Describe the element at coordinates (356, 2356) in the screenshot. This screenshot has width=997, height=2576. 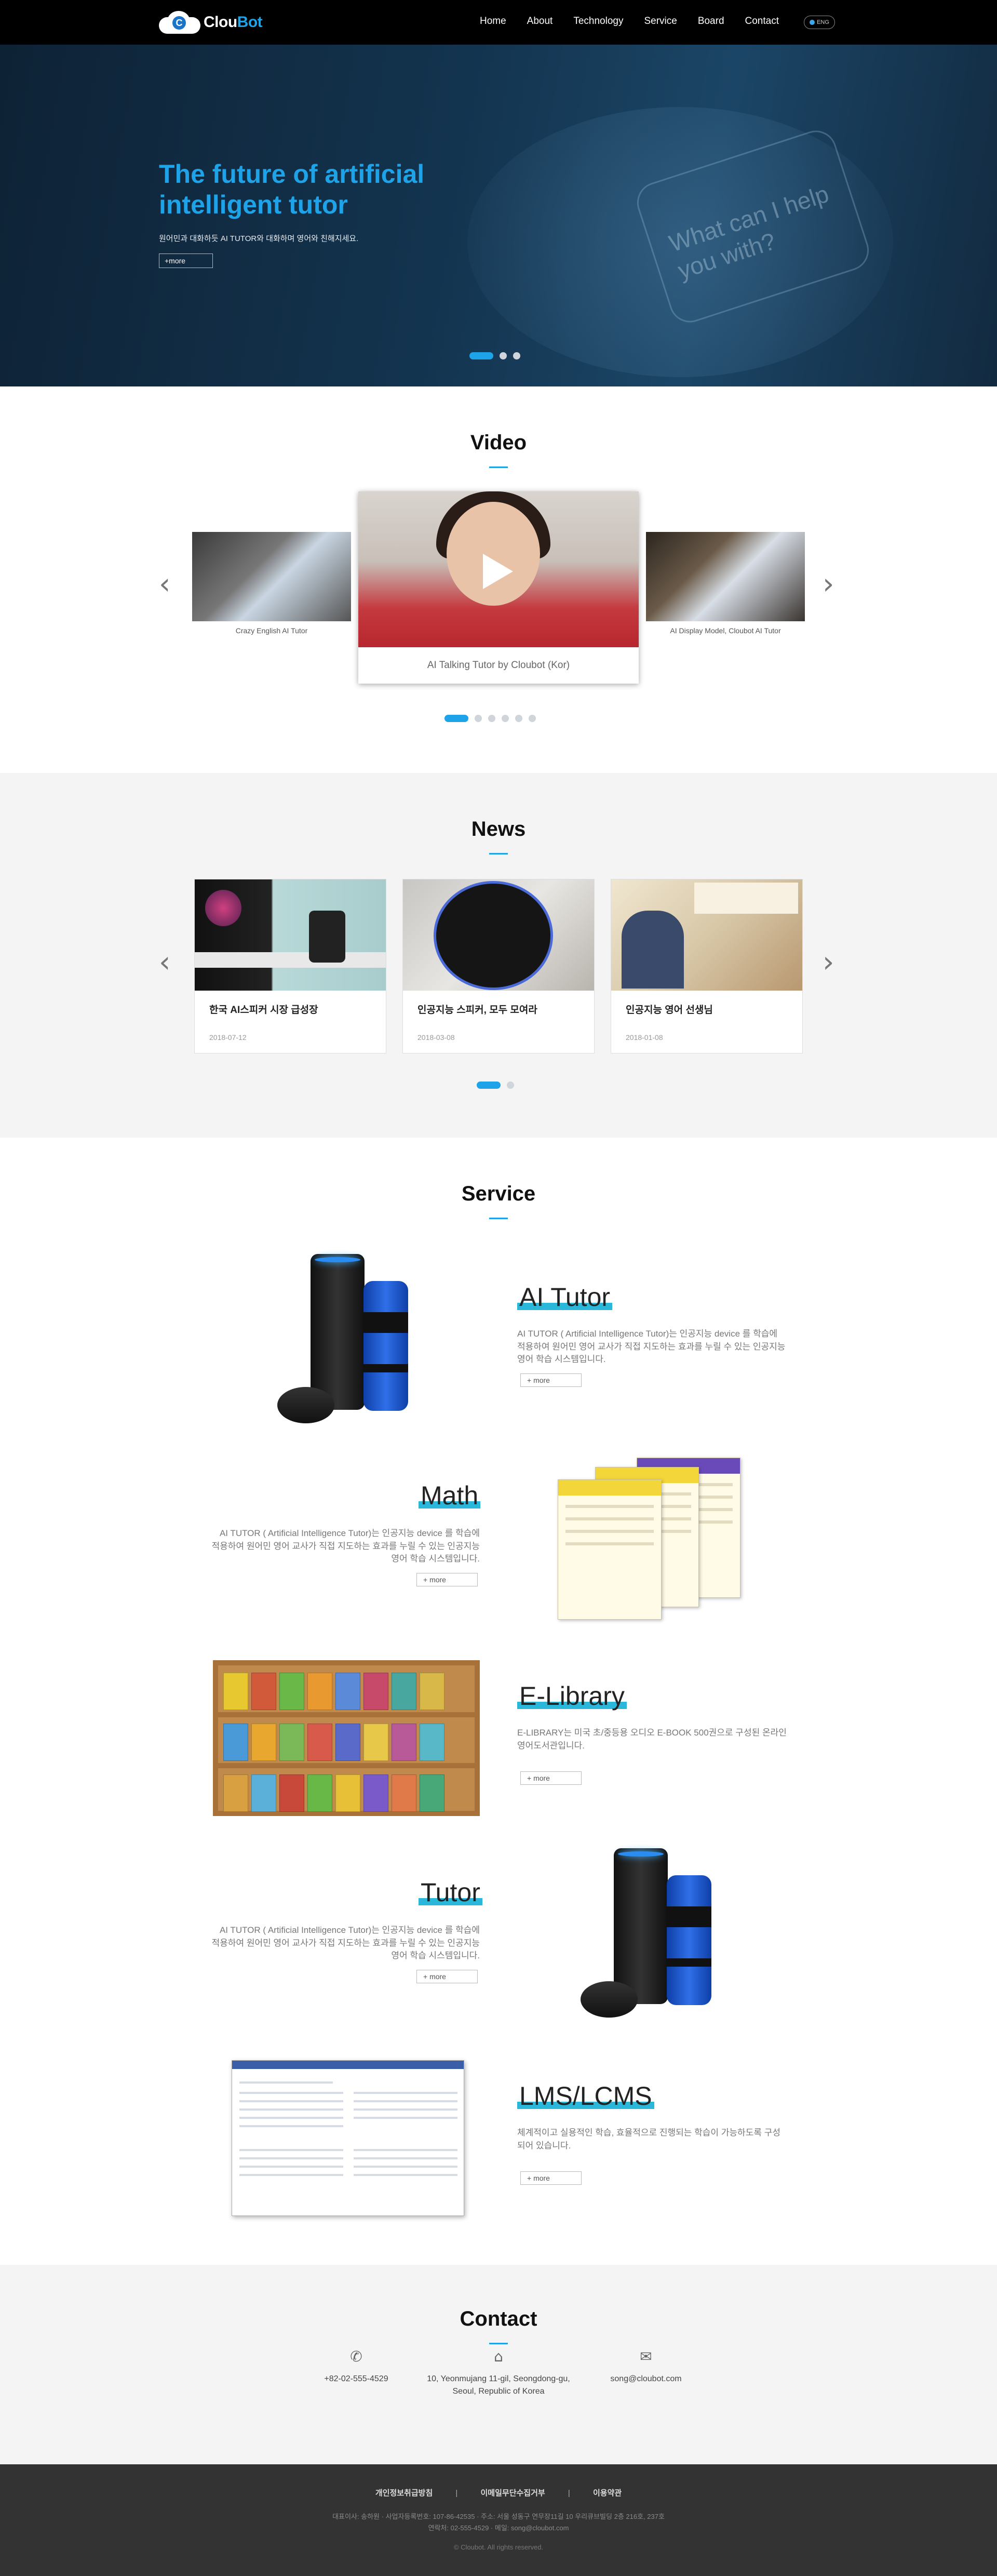
I see `phone-icon: ✆` at that location.